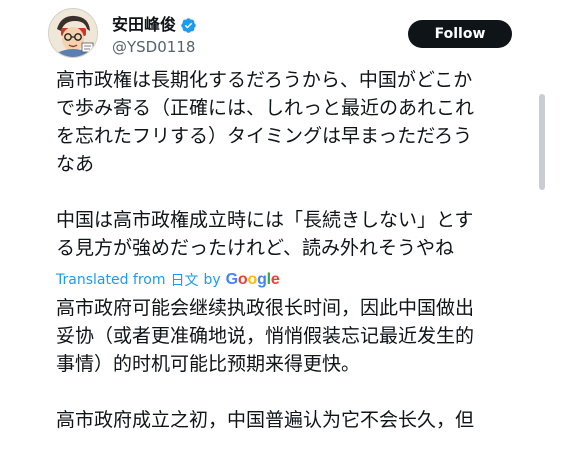  Describe the element at coordinates (275, 279) in the screenshot. I see `google-logo-letter: e` at that location.